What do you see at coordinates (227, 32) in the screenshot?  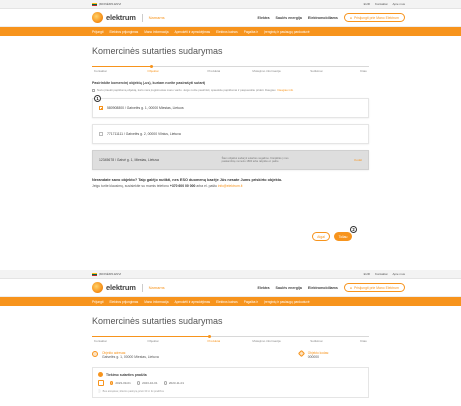 I see `subnav-item-4: Elektros kainos` at bounding box center [227, 32].